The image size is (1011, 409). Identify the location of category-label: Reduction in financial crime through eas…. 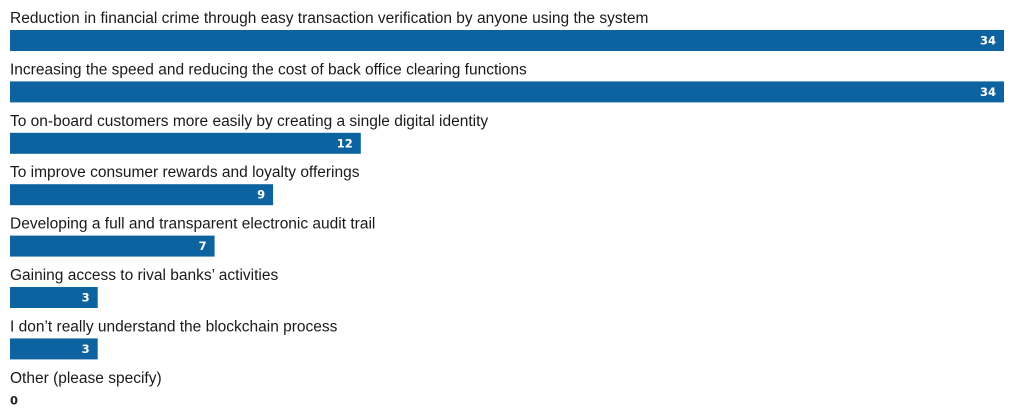
(329, 18).